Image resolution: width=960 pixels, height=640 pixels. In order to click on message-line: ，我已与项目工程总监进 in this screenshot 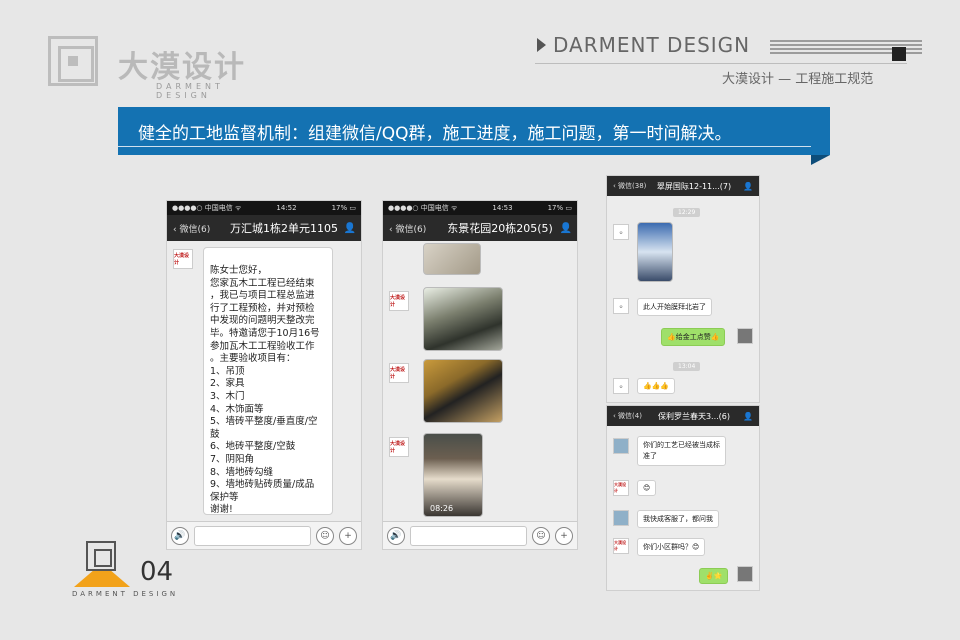, I will do `click(262, 296)`.